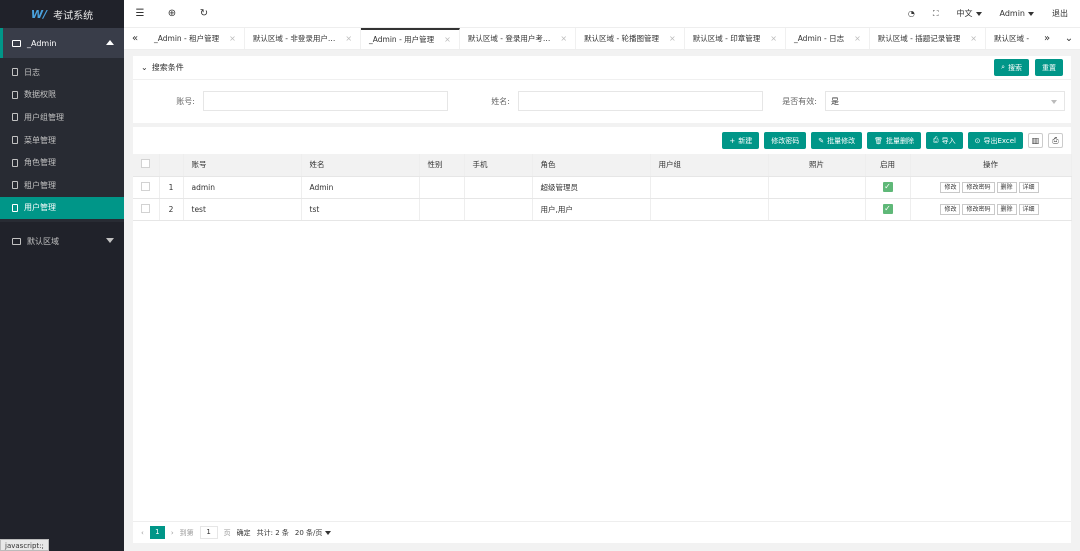 The image size is (1080, 551). What do you see at coordinates (110, 241) in the screenshot?
I see `caret-down-icon` at bounding box center [110, 241].